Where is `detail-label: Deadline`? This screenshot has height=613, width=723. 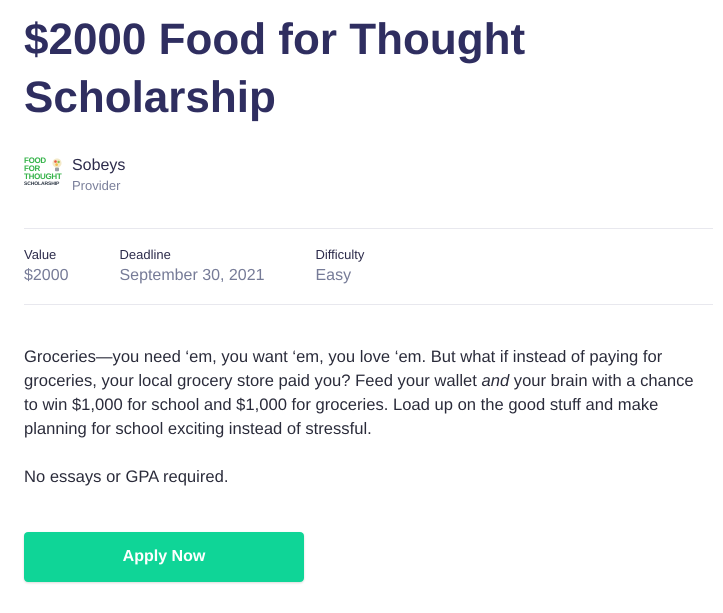 detail-label: Deadline is located at coordinates (145, 255).